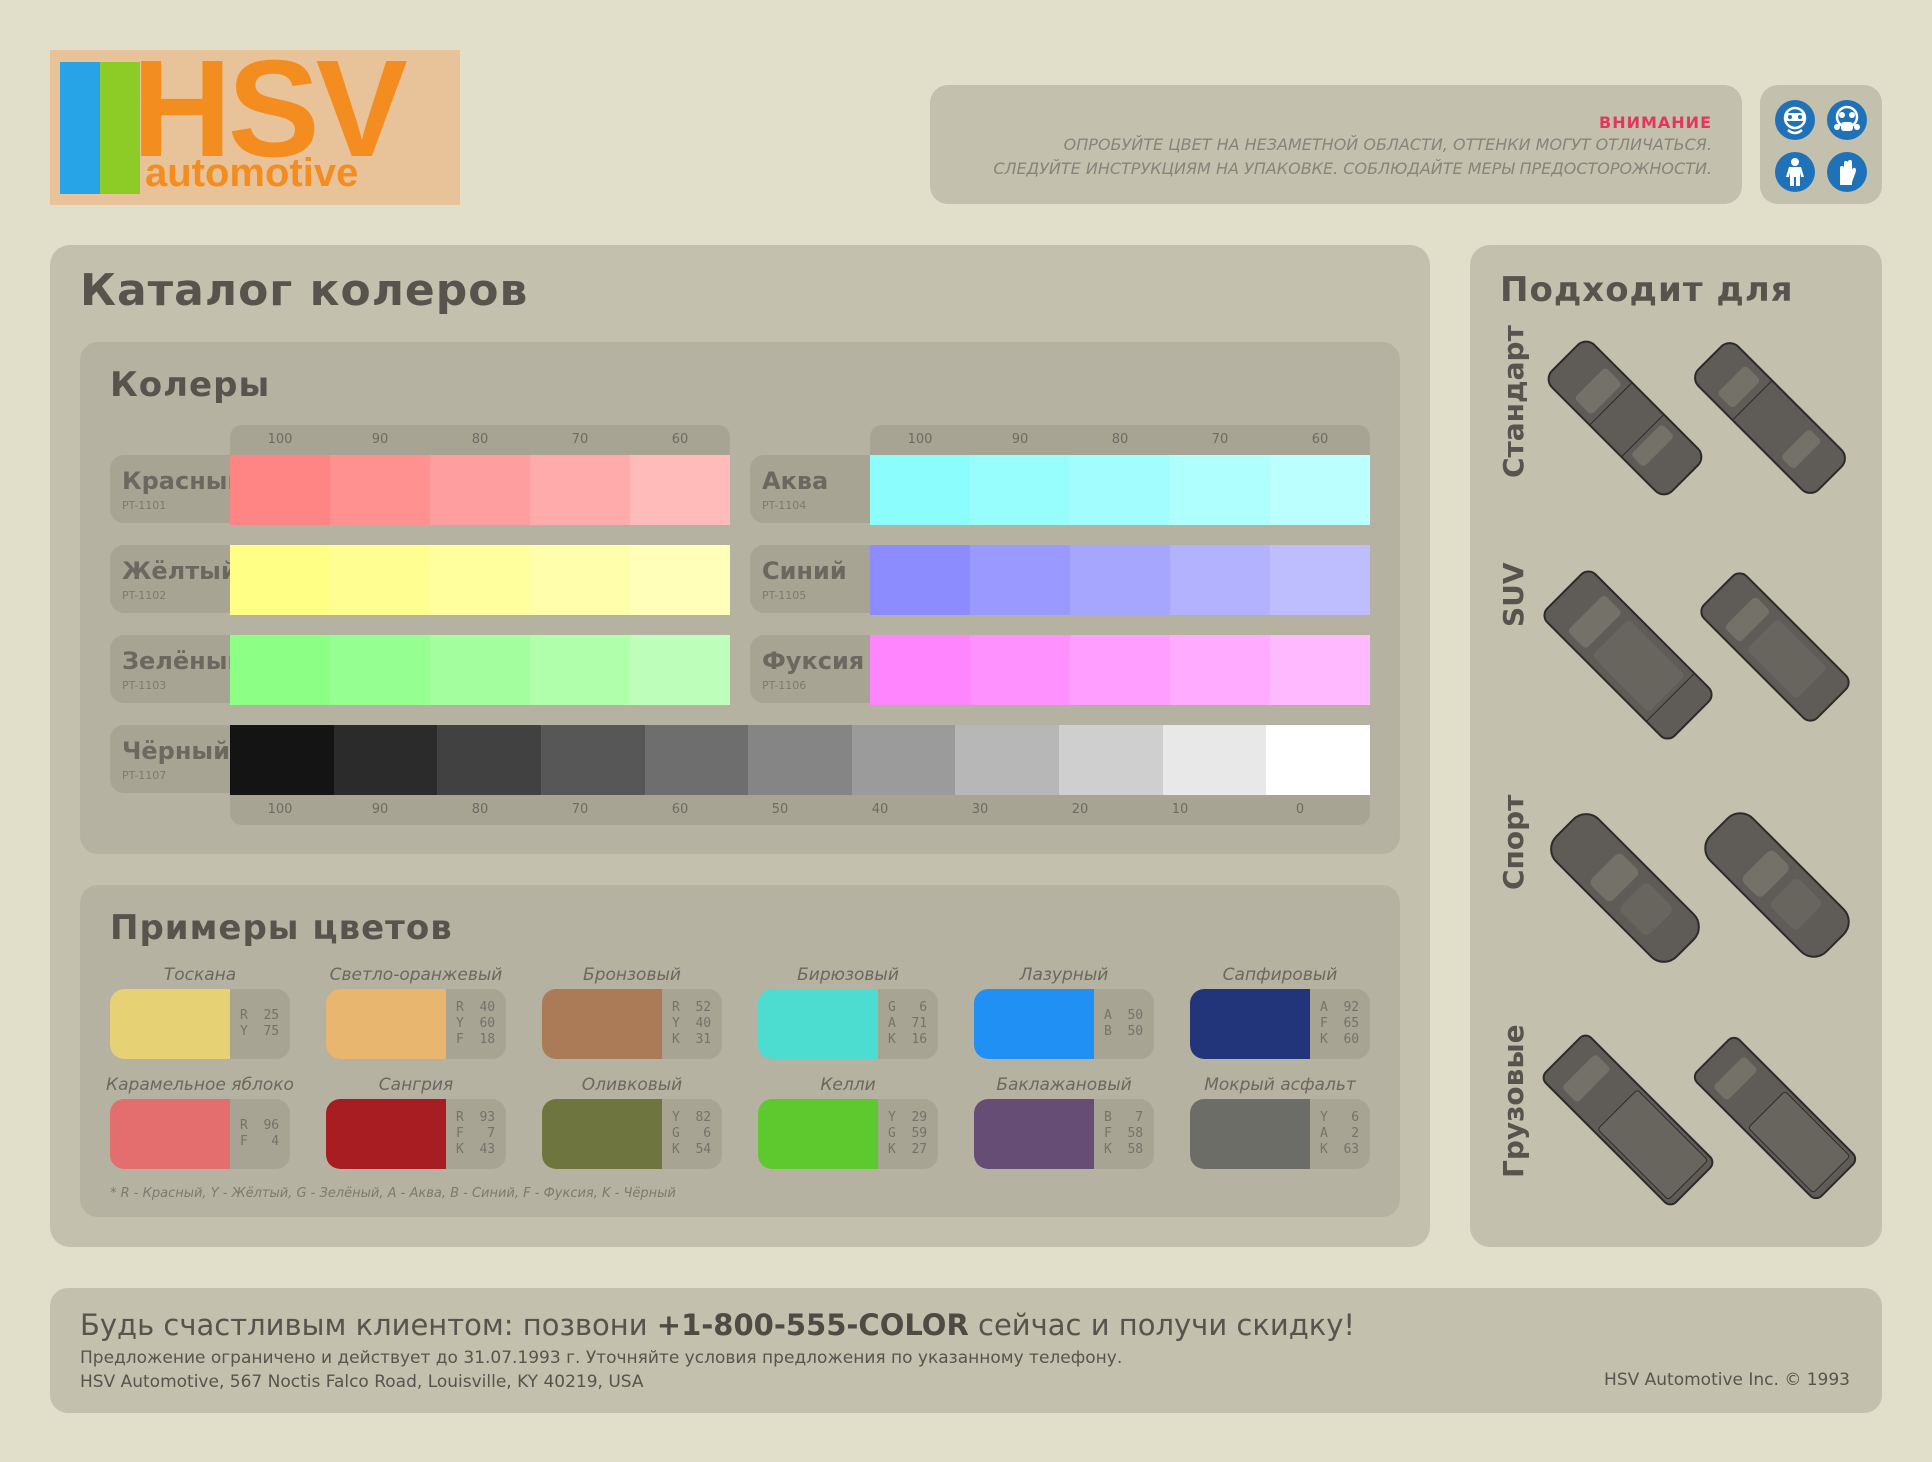 This screenshot has height=1462, width=1932. I want to click on logo: HSV automotive, so click(255, 127).